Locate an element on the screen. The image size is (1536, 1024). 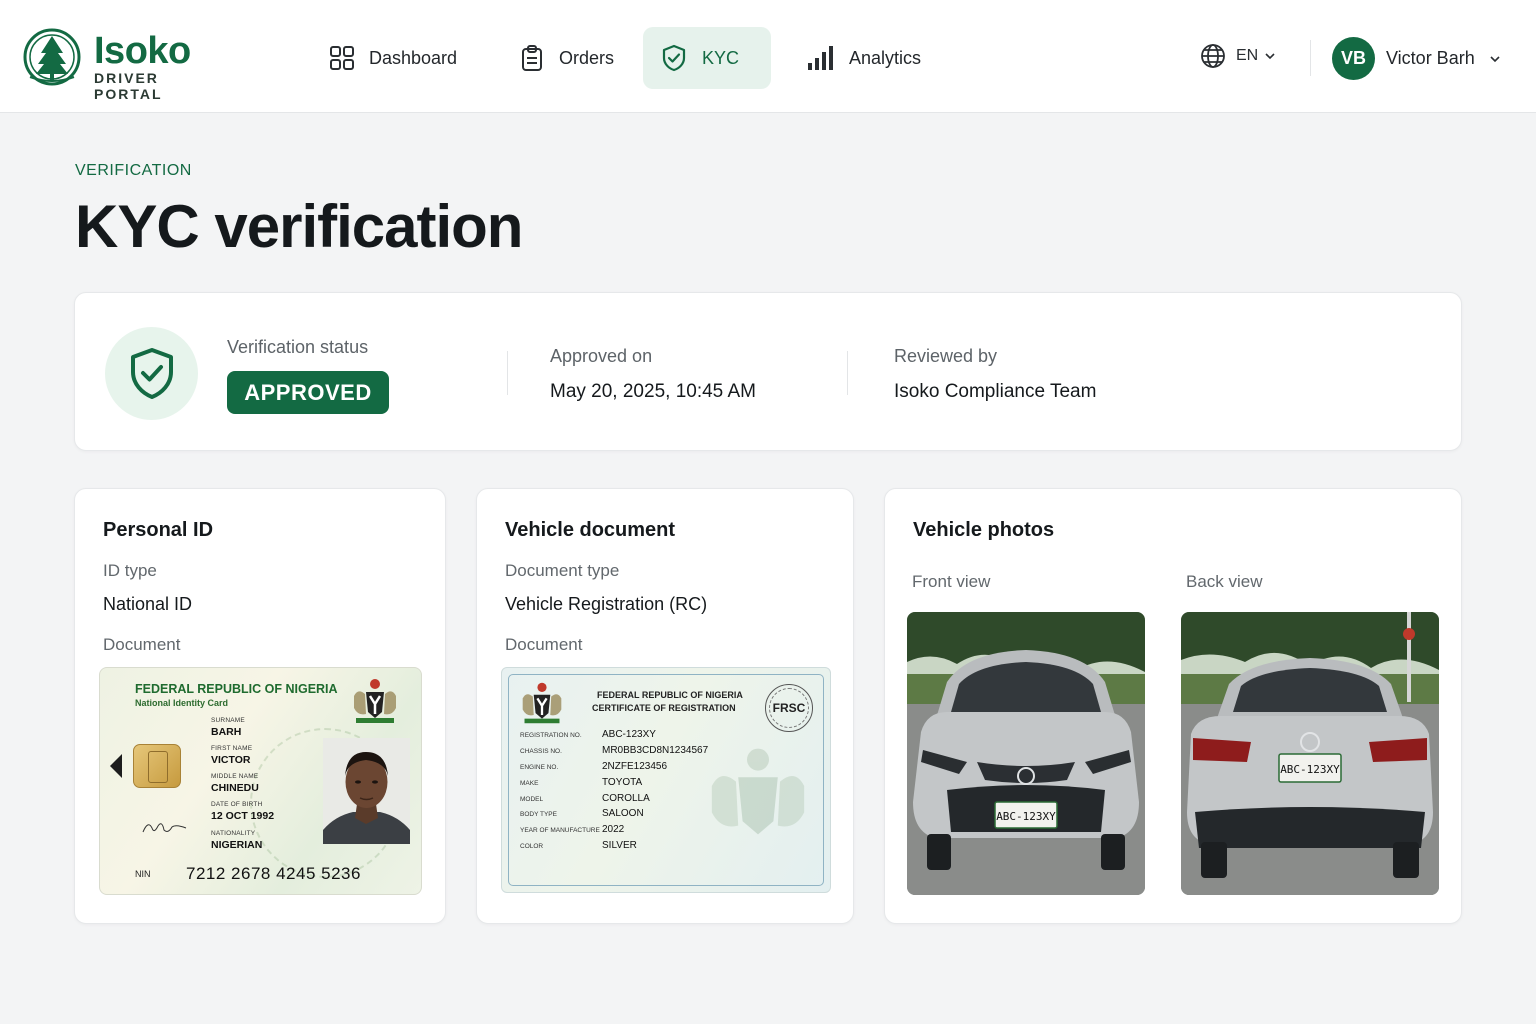
top-bar: Isoko DRIVER PORTAL Dashboard Orders KYC is located at coordinates (768, 56).